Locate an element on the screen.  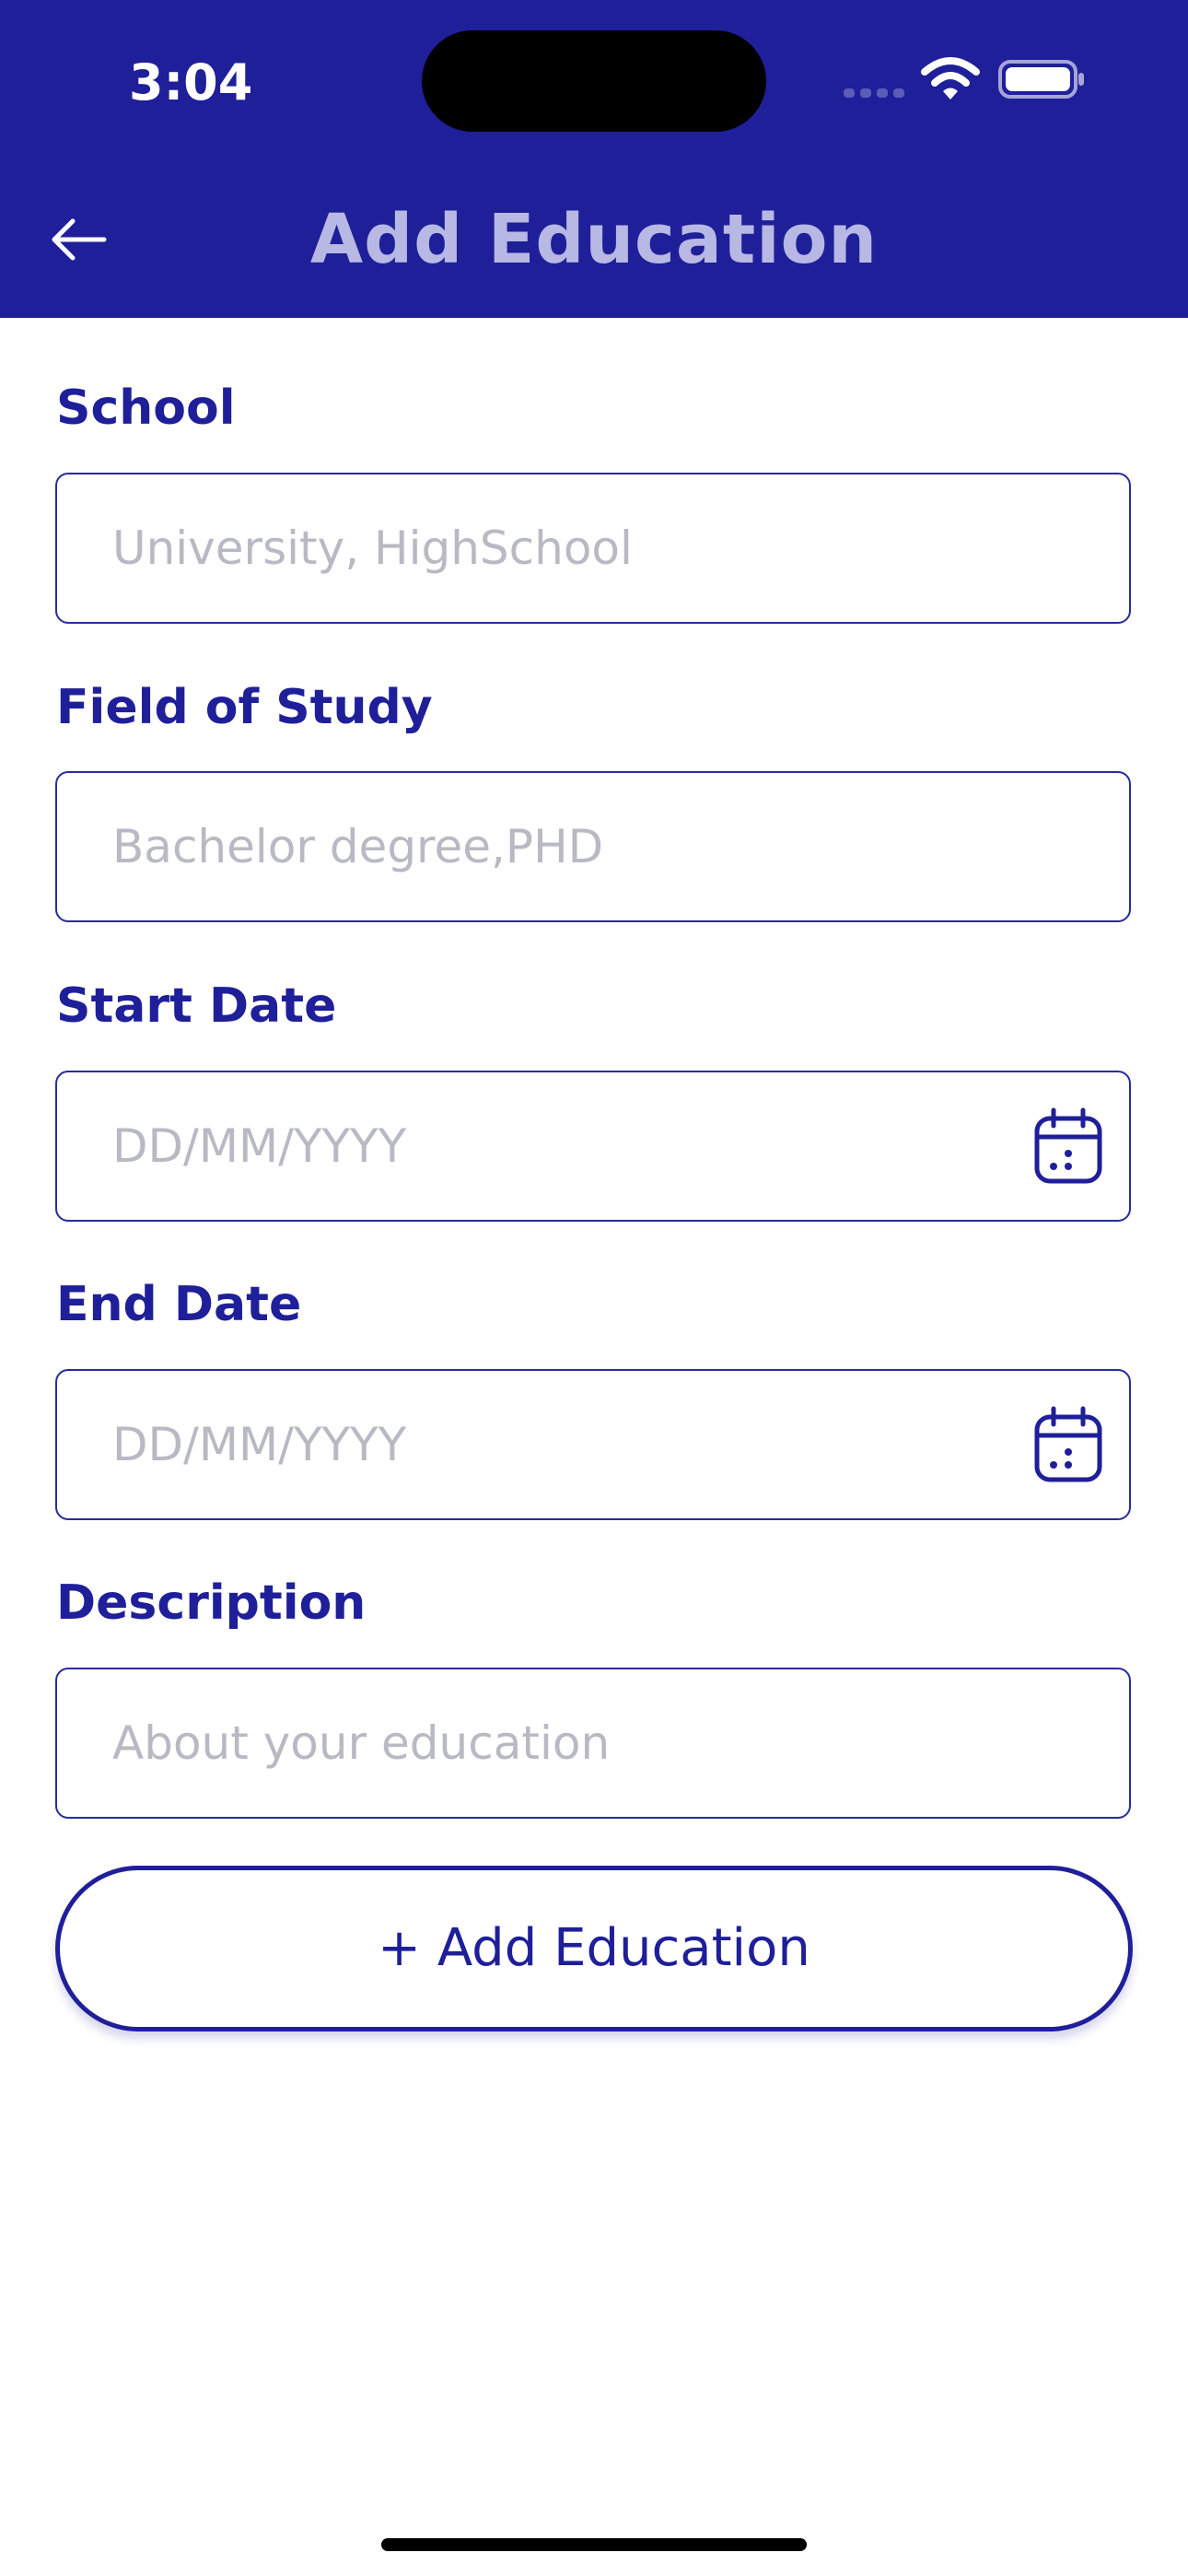
home-indicator is located at coordinates (594, 2544).